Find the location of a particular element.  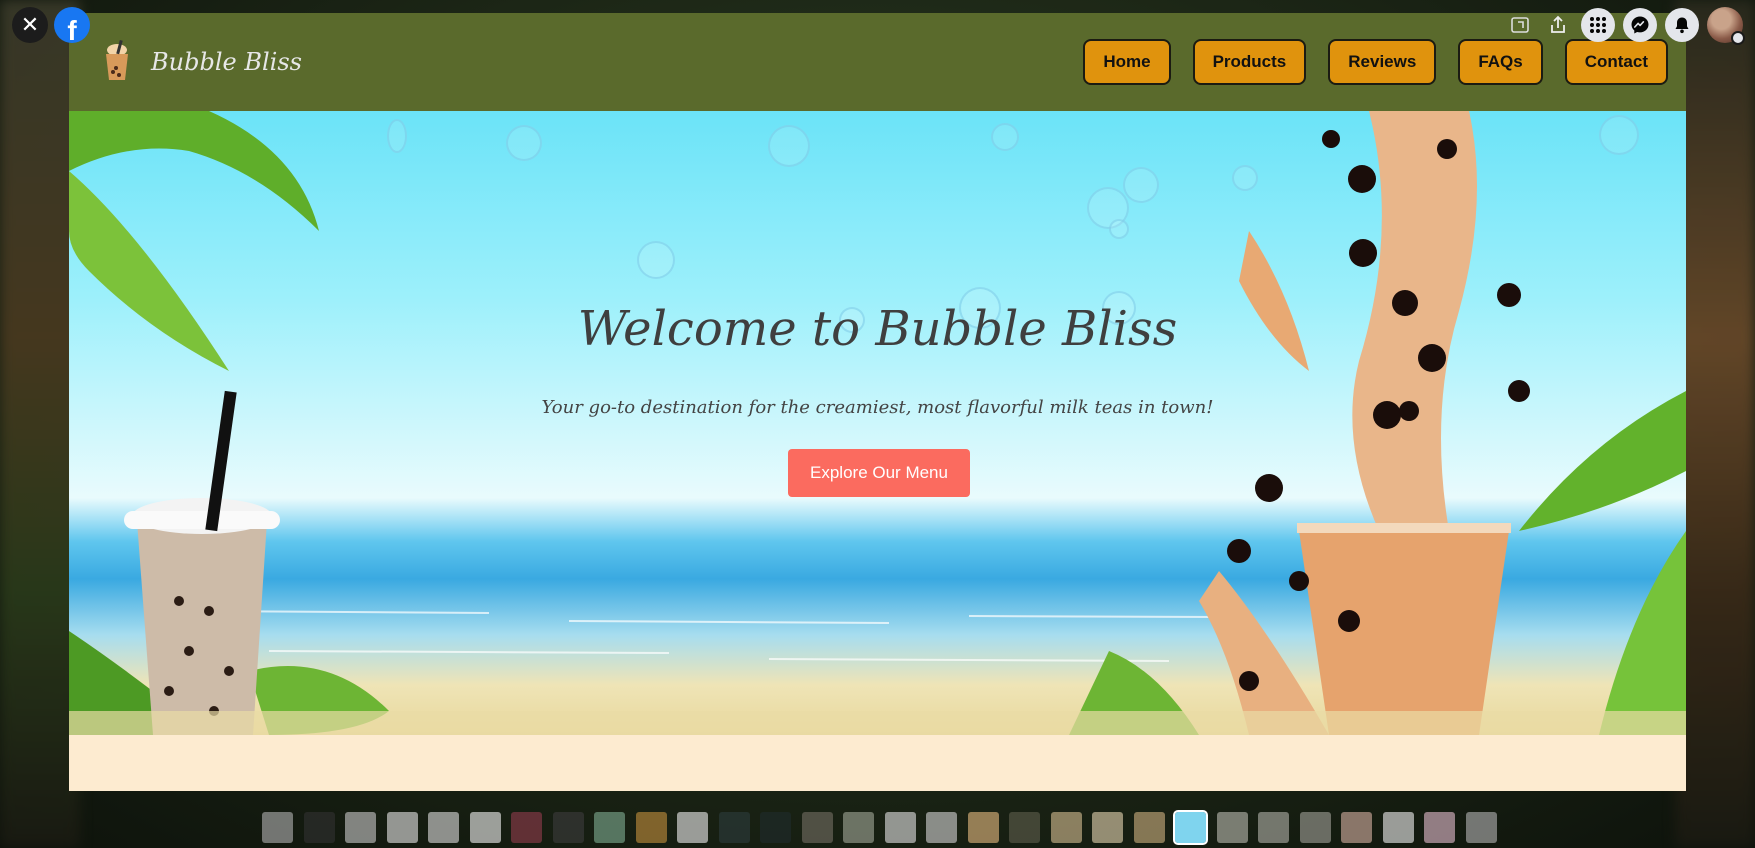

avatar is located at coordinates (1726, 26).